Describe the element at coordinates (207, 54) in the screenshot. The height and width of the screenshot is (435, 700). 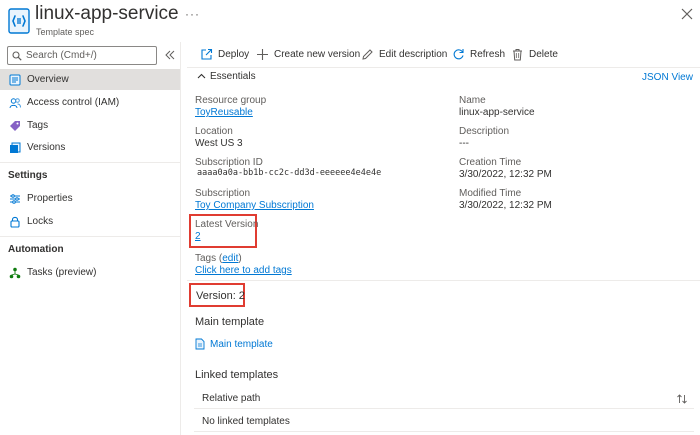
I see `deploy-icon` at that location.